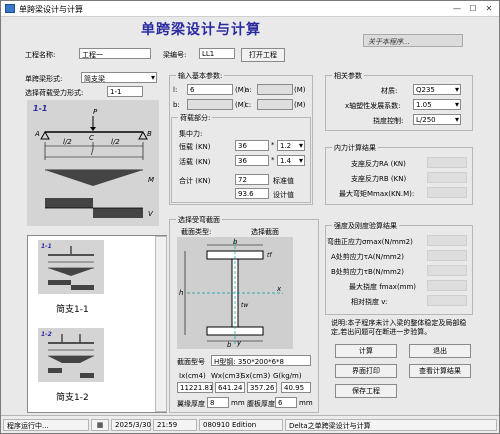 The width and height of the screenshot is (500, 434). What do you see at coordinates (149, 134) in the screenshot?
I see `label-b: B` at bounding box center [149, 134].